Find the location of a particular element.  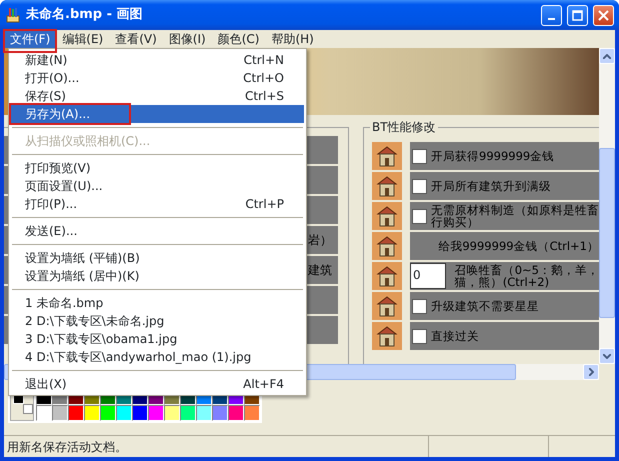

menu-item: 打印预览(V) is located at coordinates (157, 168).